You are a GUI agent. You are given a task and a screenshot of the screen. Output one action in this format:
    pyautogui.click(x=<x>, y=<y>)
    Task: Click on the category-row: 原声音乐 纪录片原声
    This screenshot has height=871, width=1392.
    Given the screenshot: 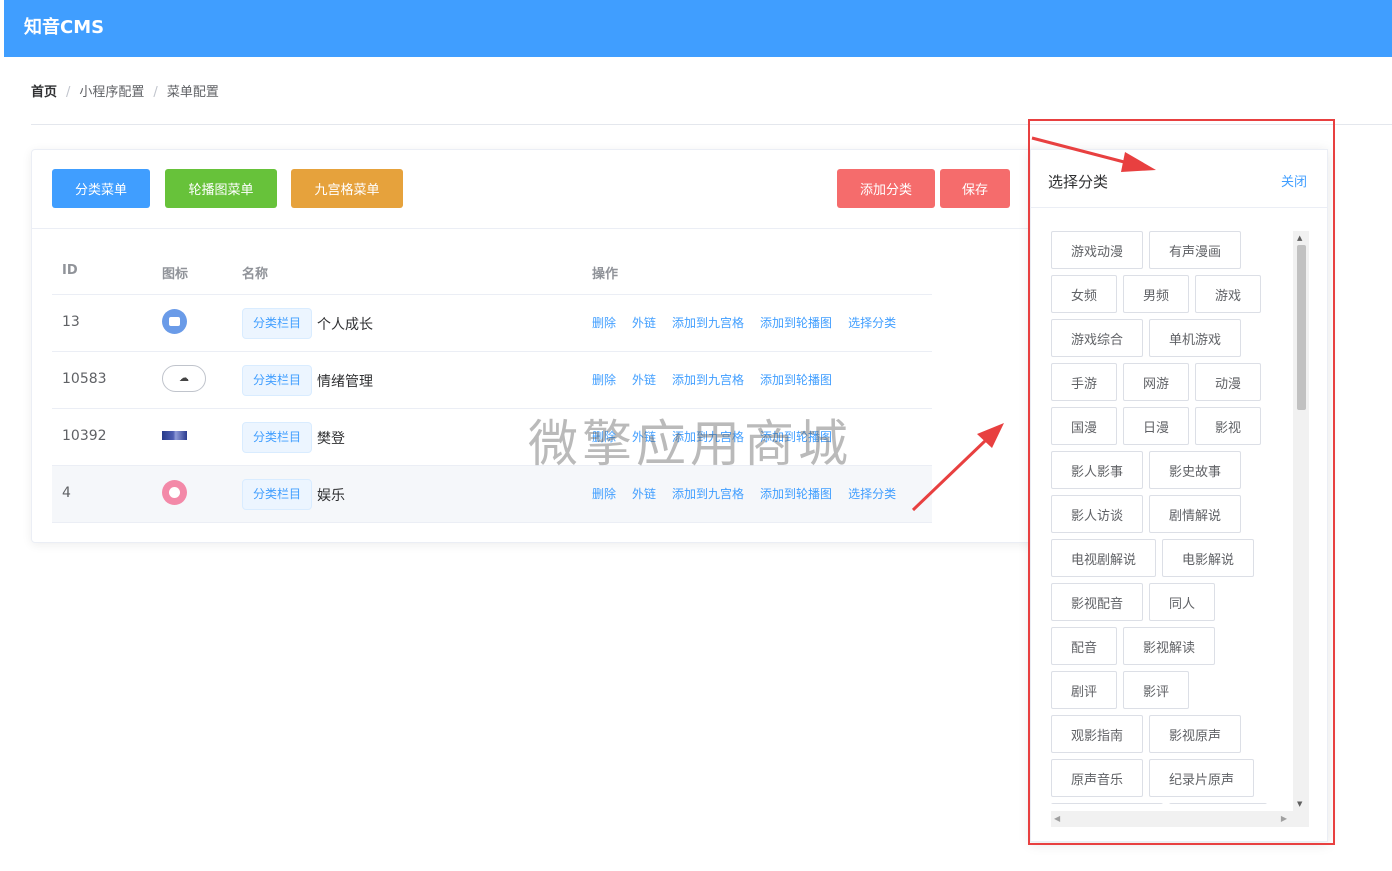 What is the action you would take?
    pyautogui.click(x=1172, y=778)
    